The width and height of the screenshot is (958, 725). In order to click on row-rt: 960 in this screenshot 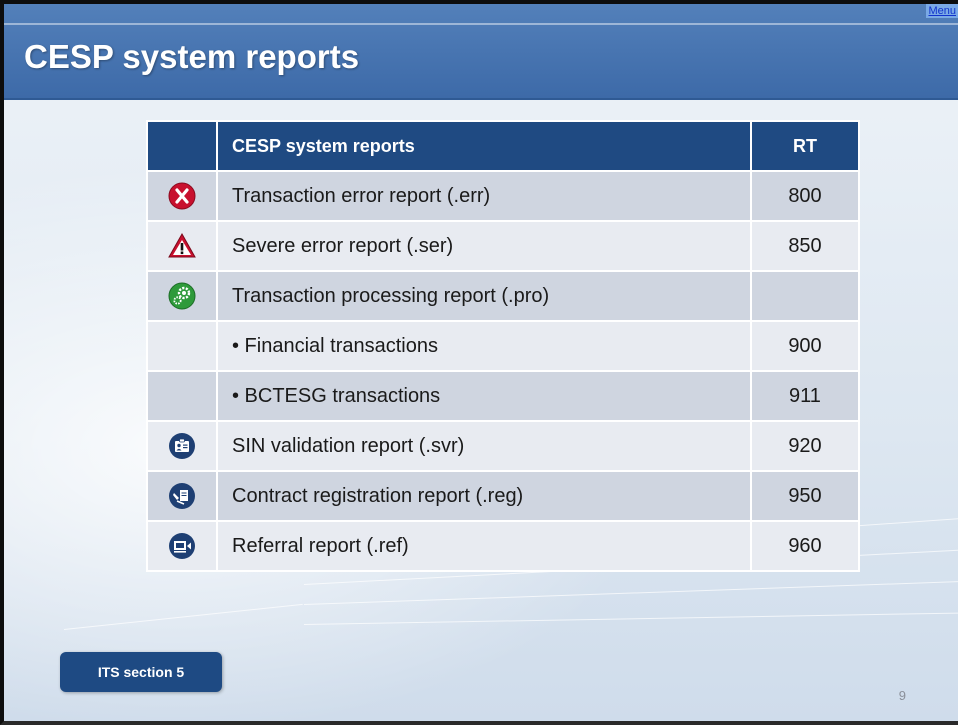, I will do `click(805, 546)`.